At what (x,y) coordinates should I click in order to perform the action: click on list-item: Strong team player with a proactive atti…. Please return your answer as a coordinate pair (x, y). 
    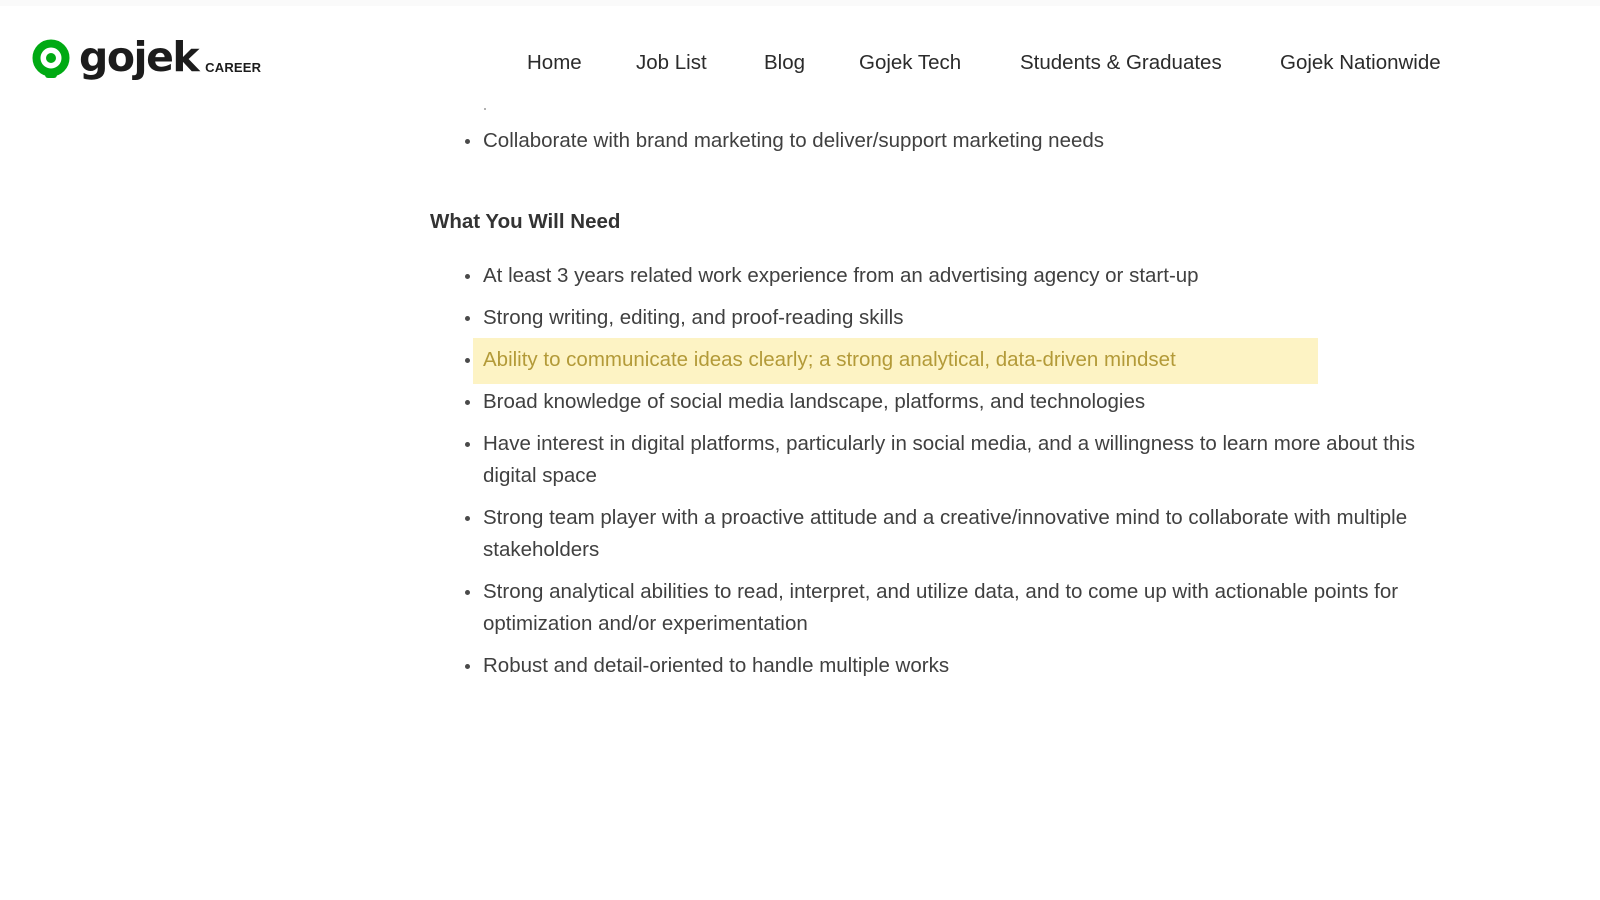
    Looking at the image, I should click on (967, 534).